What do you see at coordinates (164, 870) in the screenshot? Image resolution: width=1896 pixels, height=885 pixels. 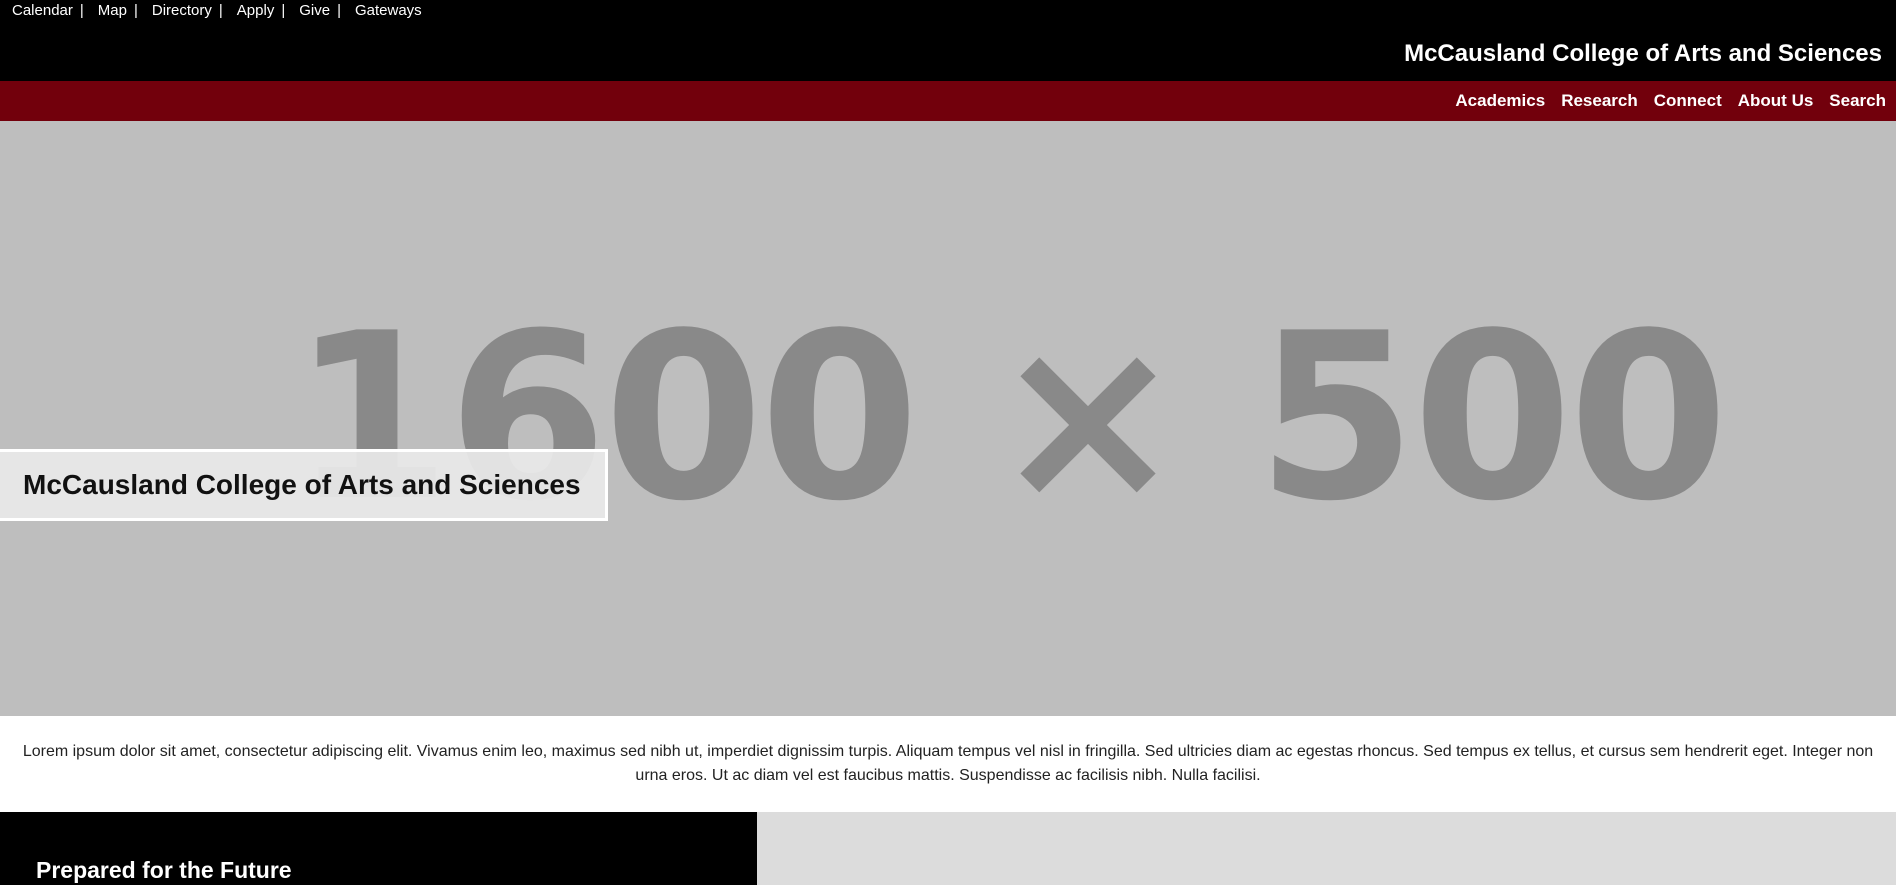 I see `feature-heading: Prepared for the Future` at bounding box center [164, 870].